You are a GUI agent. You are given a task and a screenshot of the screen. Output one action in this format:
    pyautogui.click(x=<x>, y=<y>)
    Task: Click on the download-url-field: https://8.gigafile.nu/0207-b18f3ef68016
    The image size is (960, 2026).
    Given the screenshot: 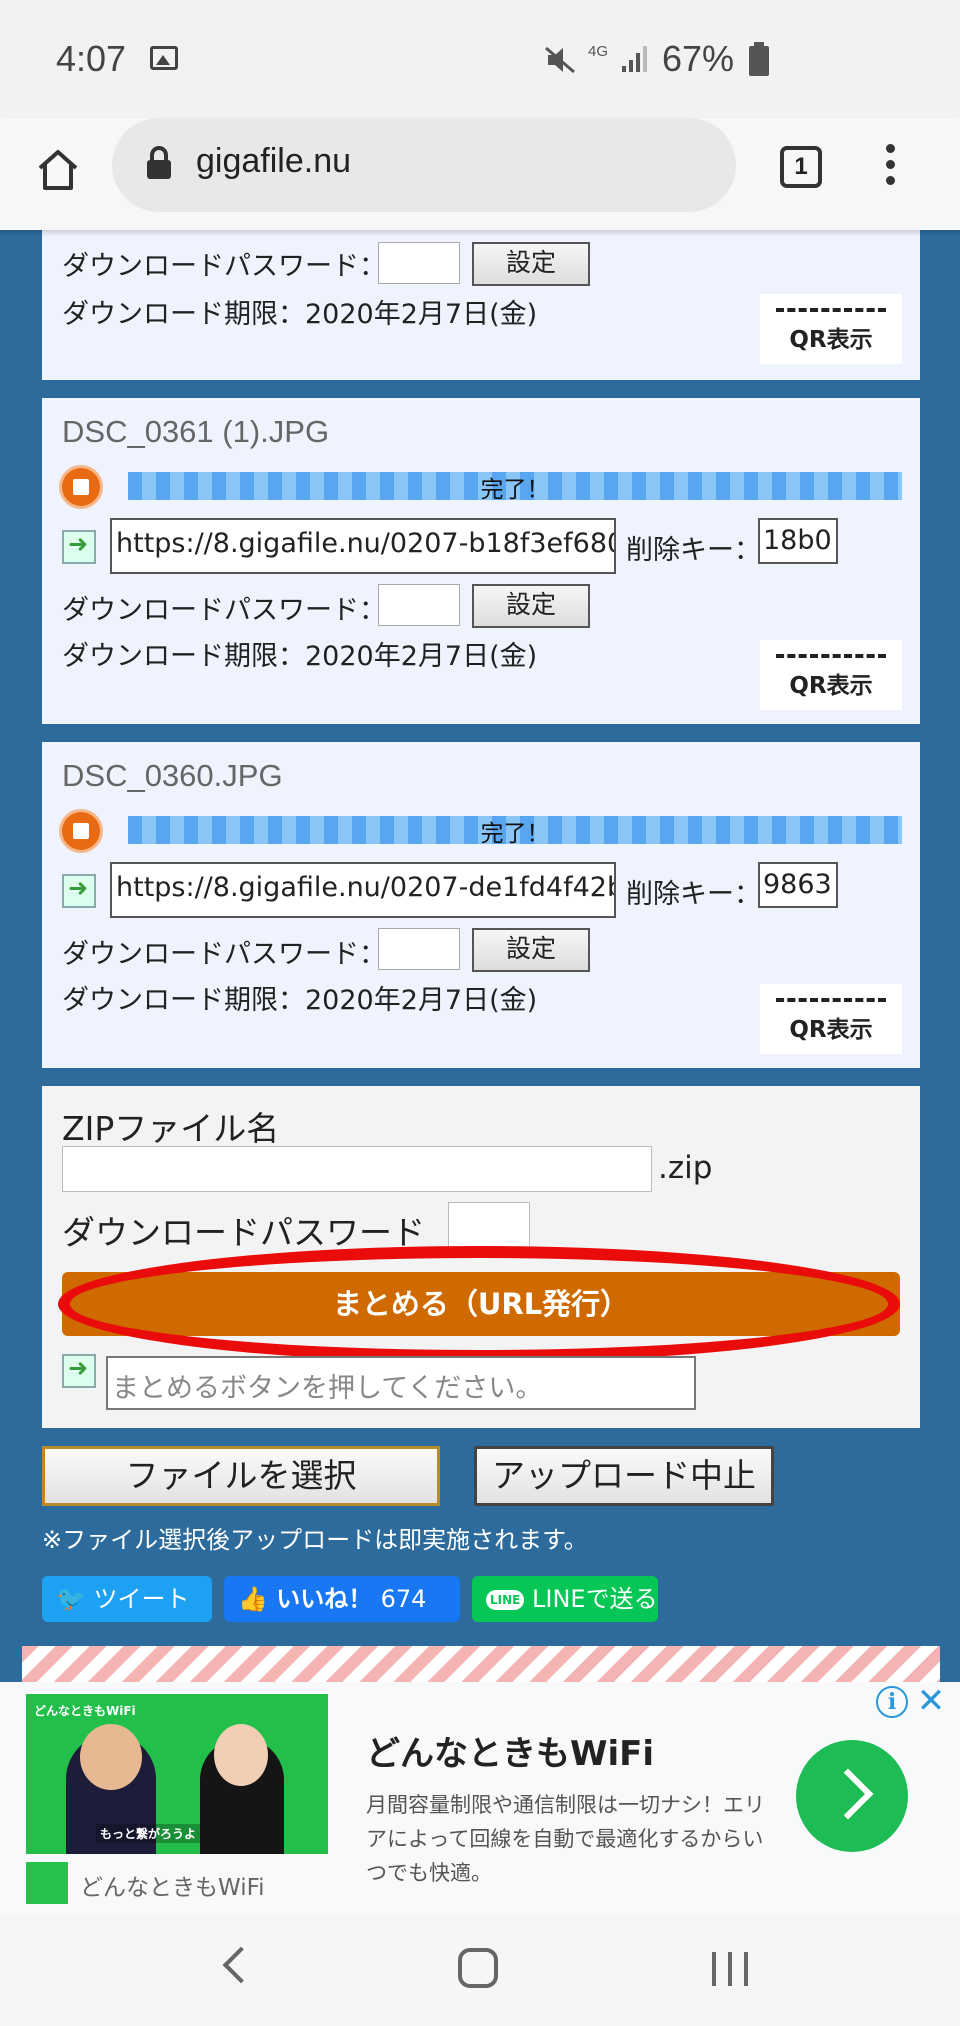 What is the action you would take?
    pyautogui.click(x=363, y=546)
    